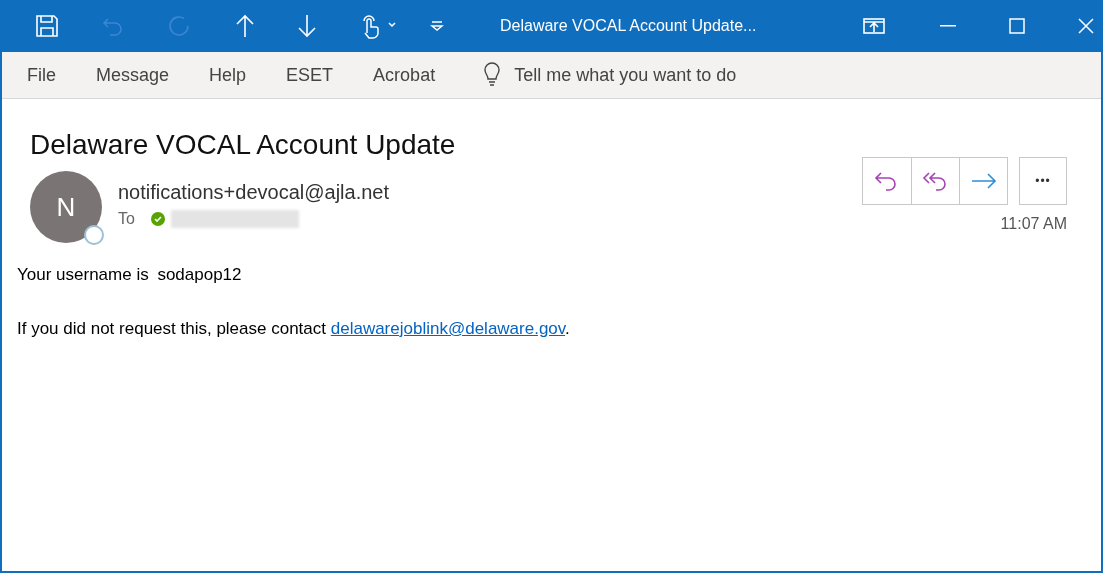 The width and height of the screenshot is (1103, 573). Describe the element at coordinates (157, 219) in the screenshot. I see `check-icon` at that location.